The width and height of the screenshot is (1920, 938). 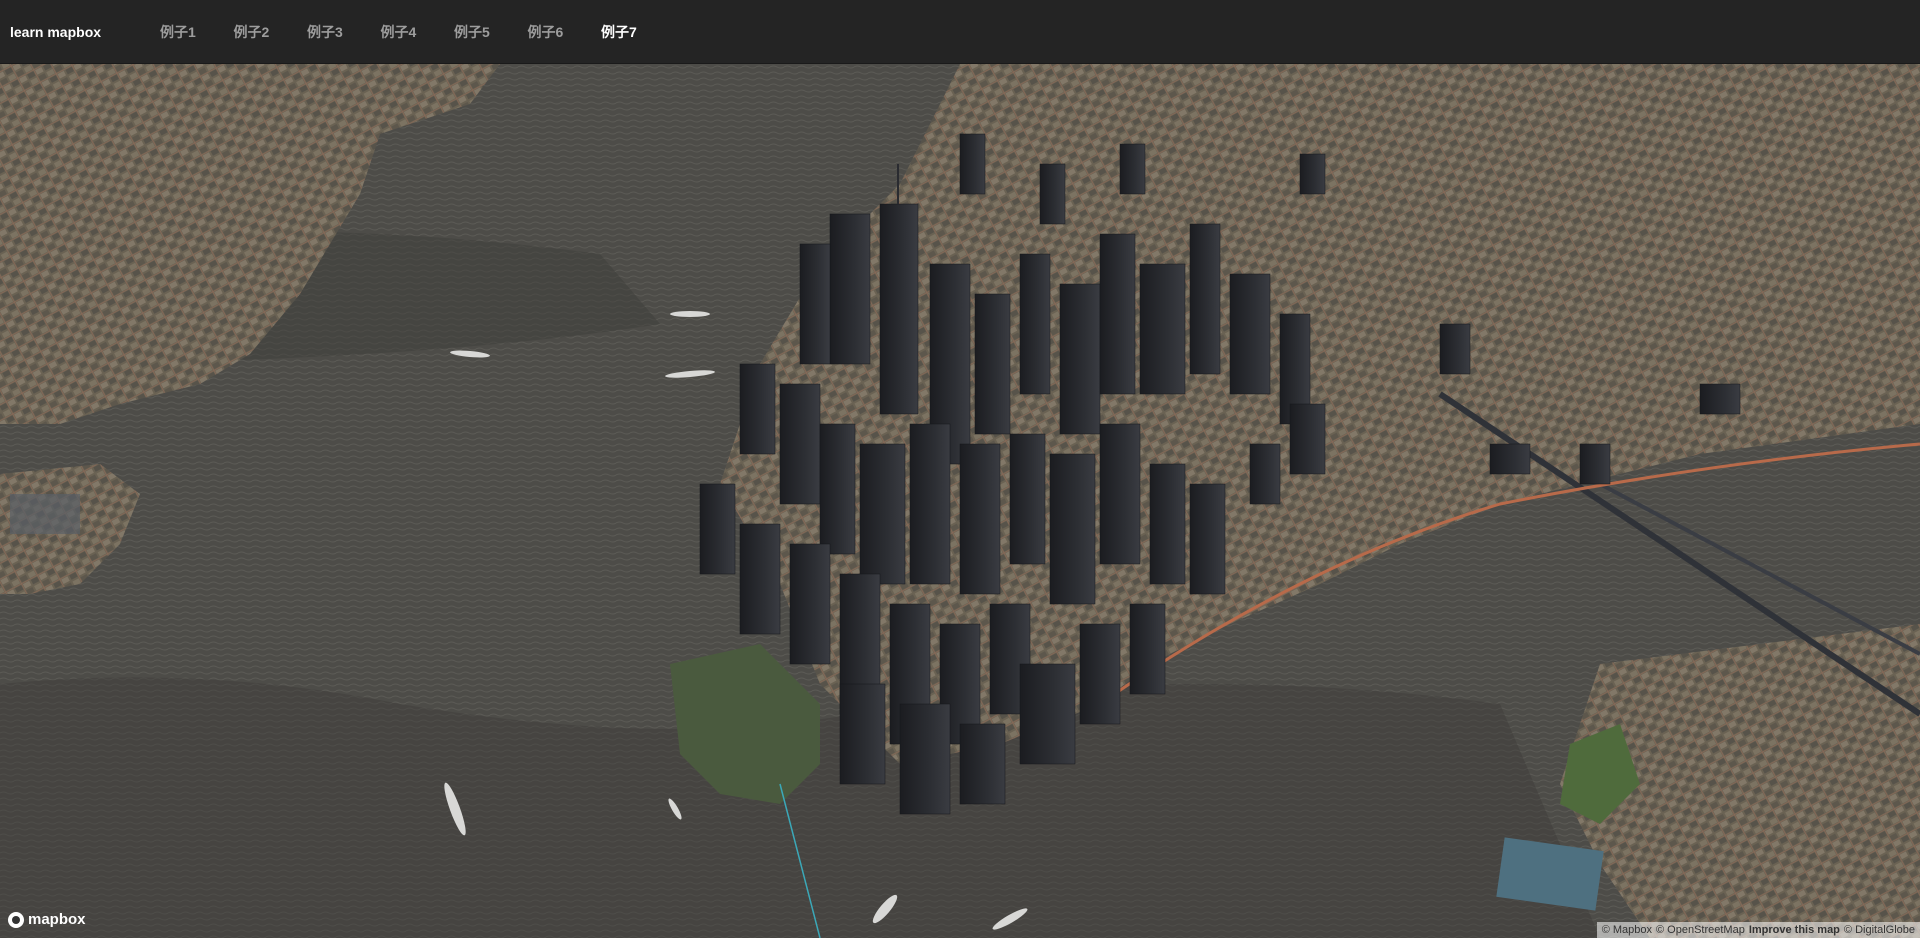 I want to click on mapbox-logo: mapbox, so click(x=47, y=919).